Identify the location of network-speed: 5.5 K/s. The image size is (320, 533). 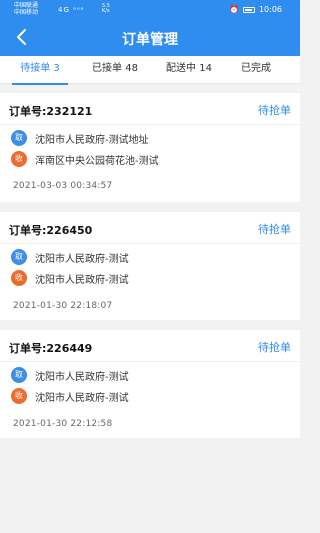
(106, 9).